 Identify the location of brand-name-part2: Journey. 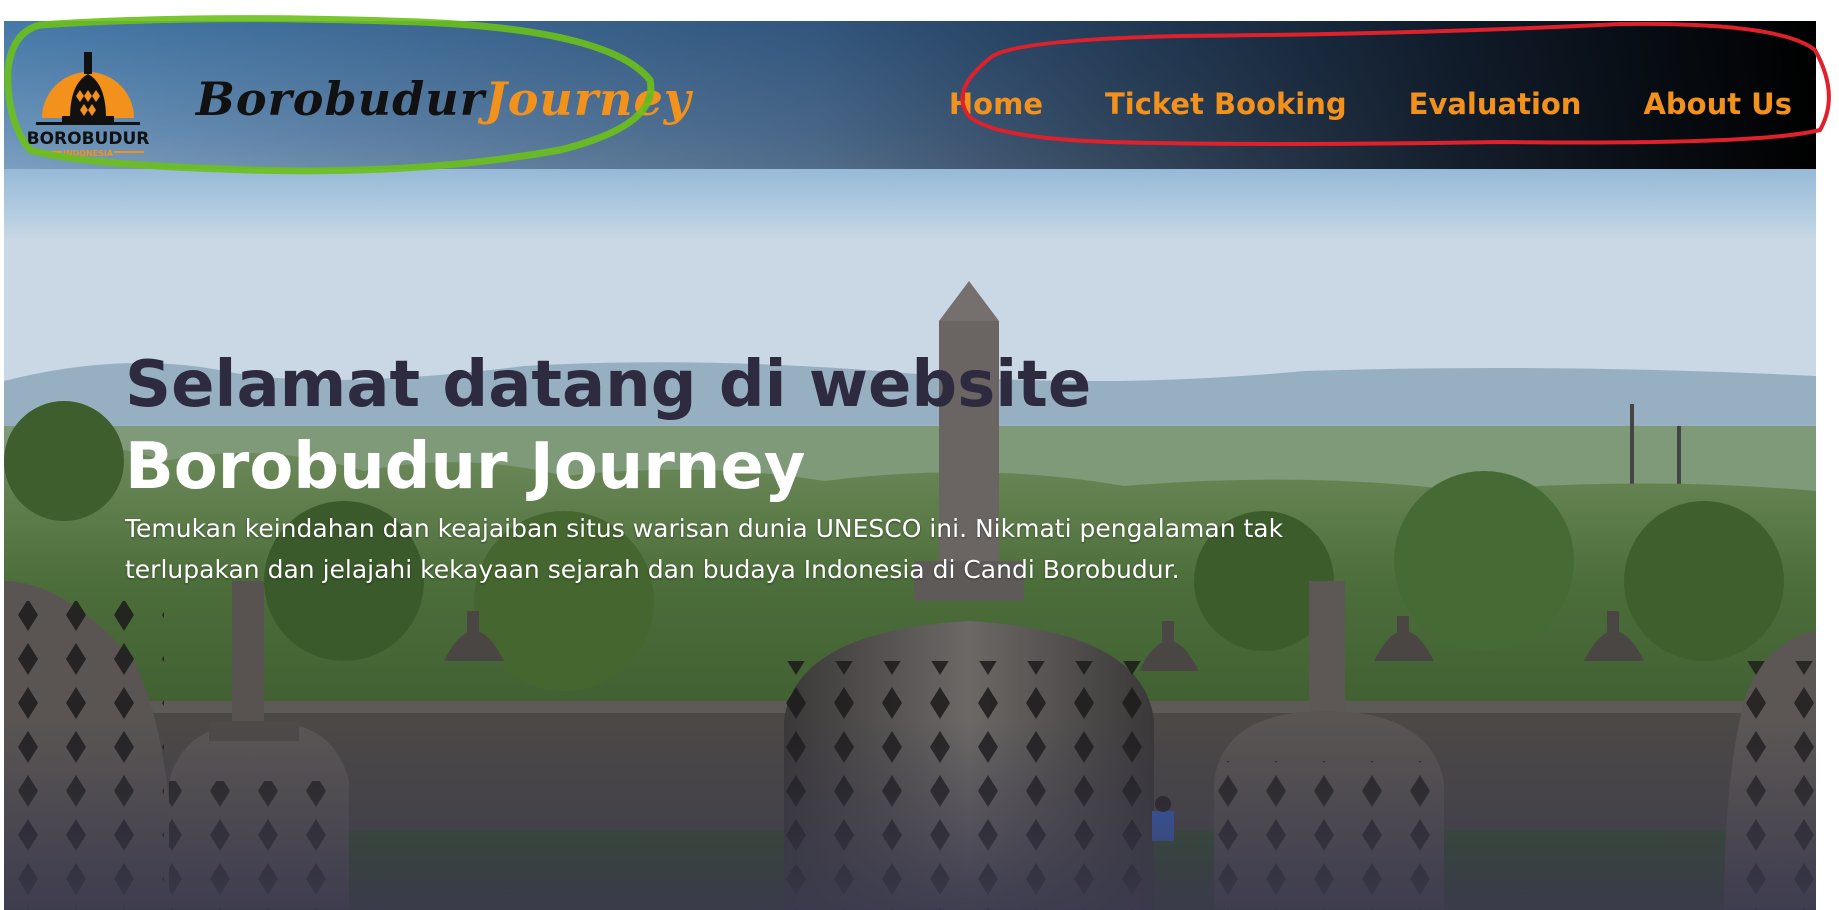
(588, 99).